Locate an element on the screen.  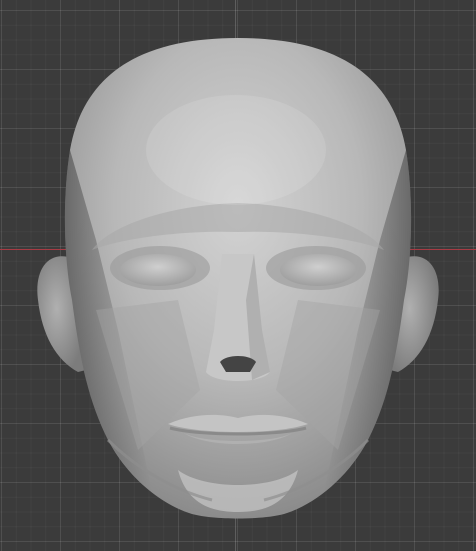
nostril is located at coordinates (238, 364).